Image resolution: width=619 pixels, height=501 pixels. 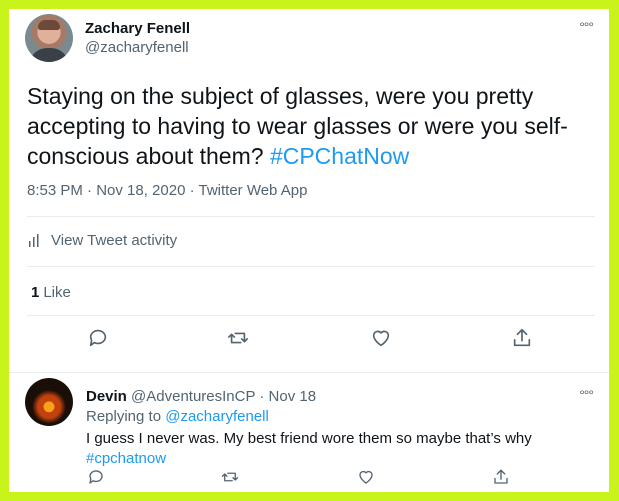 I want to click on activity-label: View Tweet activity, so click(x=114, y=240).